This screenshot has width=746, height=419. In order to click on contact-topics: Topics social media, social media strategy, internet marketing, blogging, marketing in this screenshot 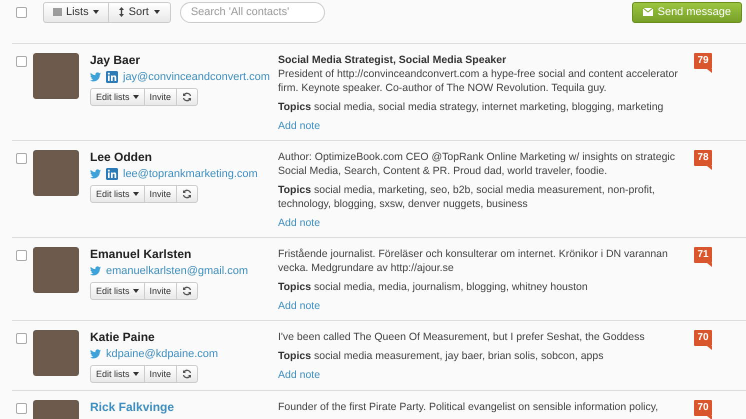, I will do `click(471, 107)`.